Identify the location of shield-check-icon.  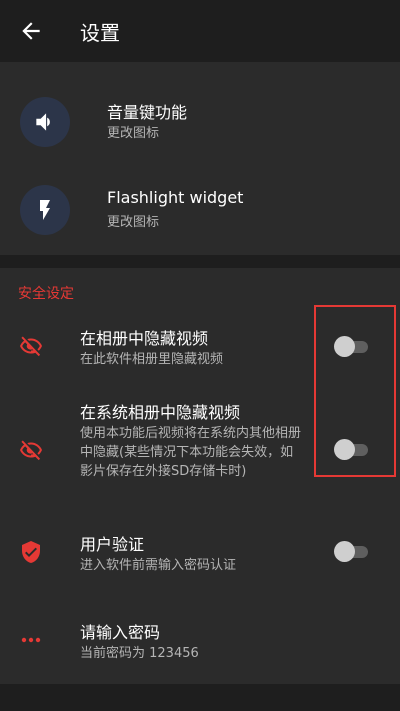
(31, 552).